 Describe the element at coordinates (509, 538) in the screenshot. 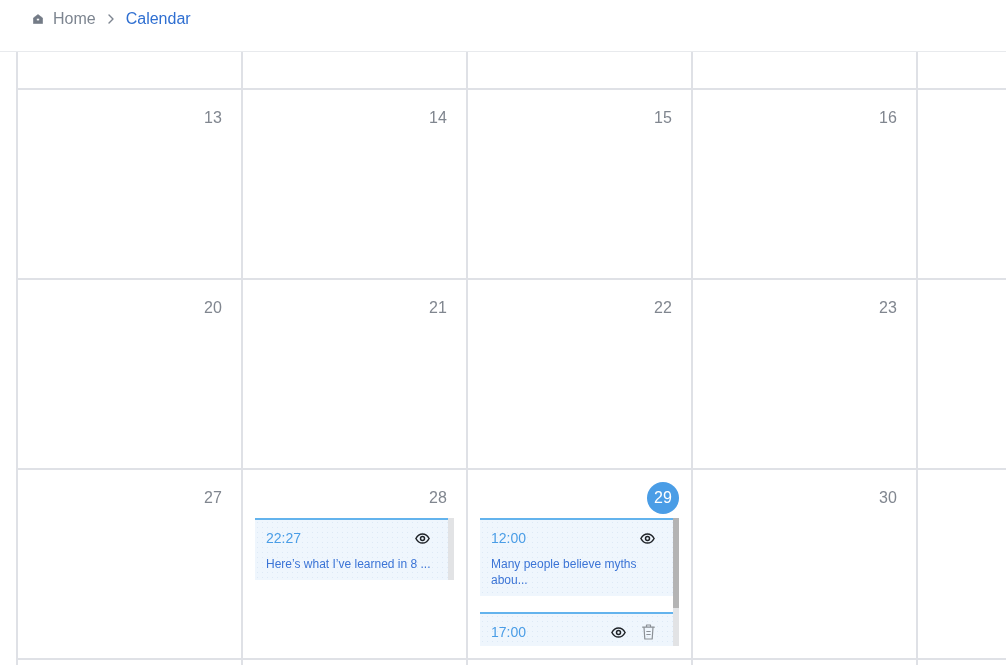

I see `event-time: 12:00` at that location.